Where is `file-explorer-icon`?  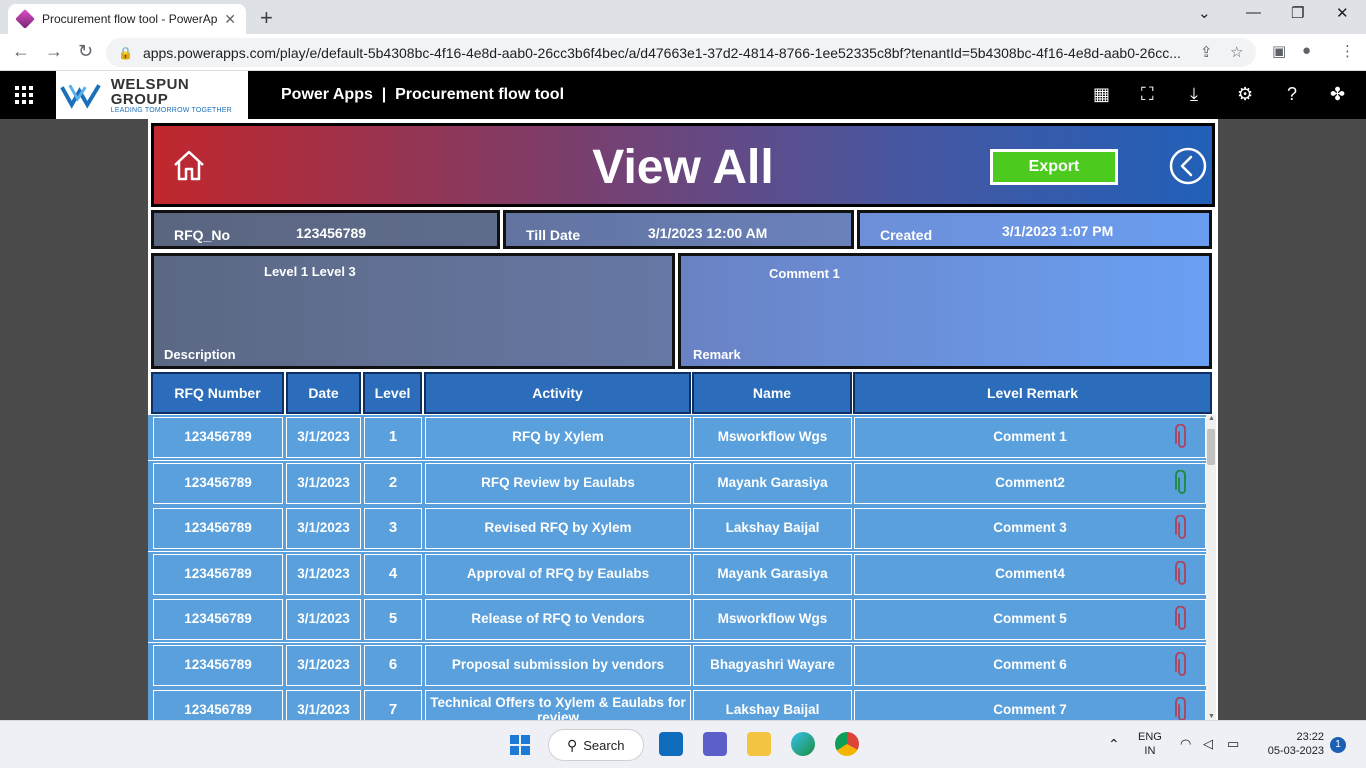
file-explorer-icon is located at coordinates (759, 744).